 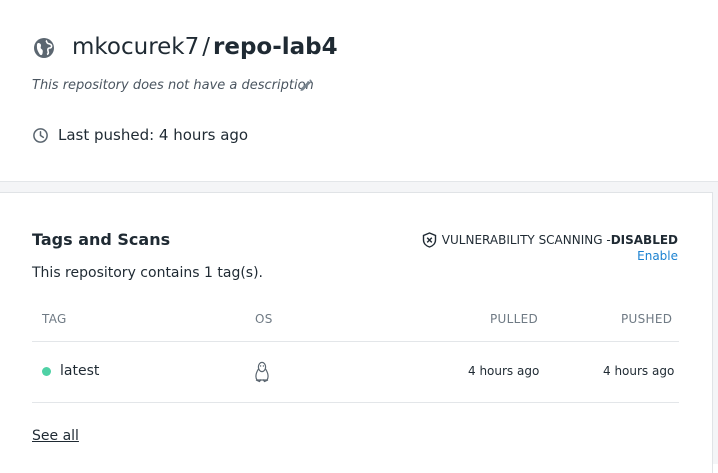 I want to click on vulnerability-scan-status: VULNERABILITY SCANNING - DISABLED, so click(x=550, y=240).